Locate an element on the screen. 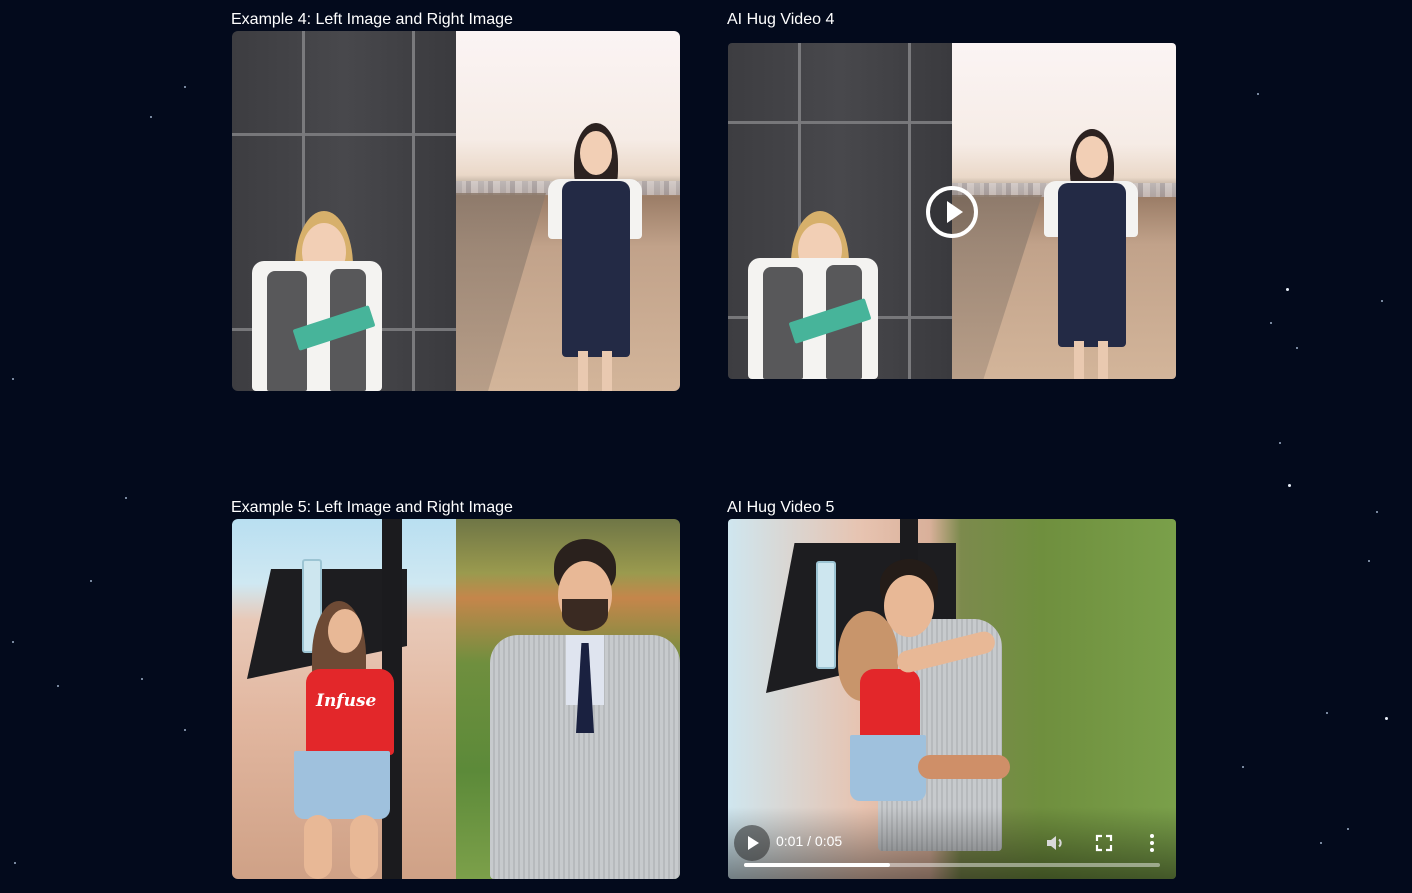 The height and width of the screenshot is (893, 1412). video-4-caption: AI Hug Video 4 is located at coordinates (781, 19).